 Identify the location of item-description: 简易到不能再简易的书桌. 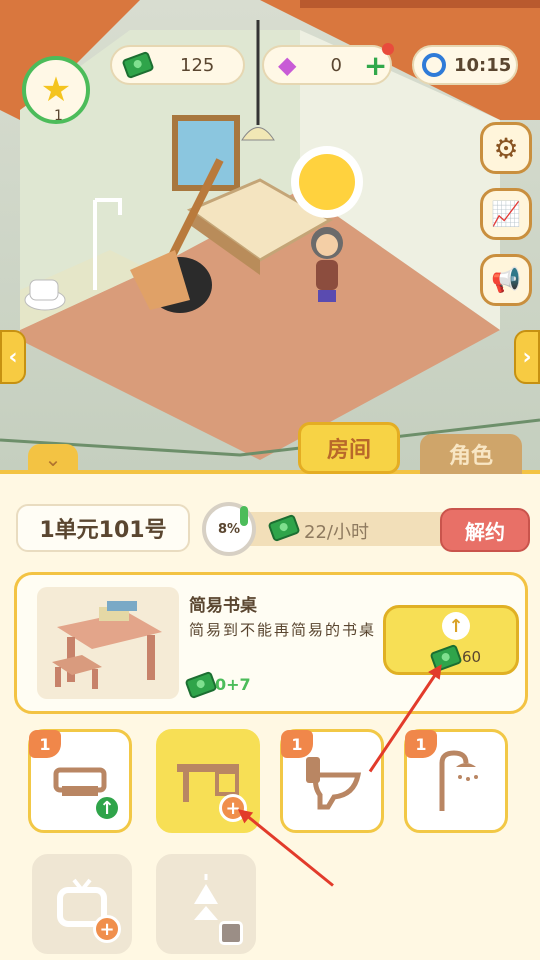
(283, 630).